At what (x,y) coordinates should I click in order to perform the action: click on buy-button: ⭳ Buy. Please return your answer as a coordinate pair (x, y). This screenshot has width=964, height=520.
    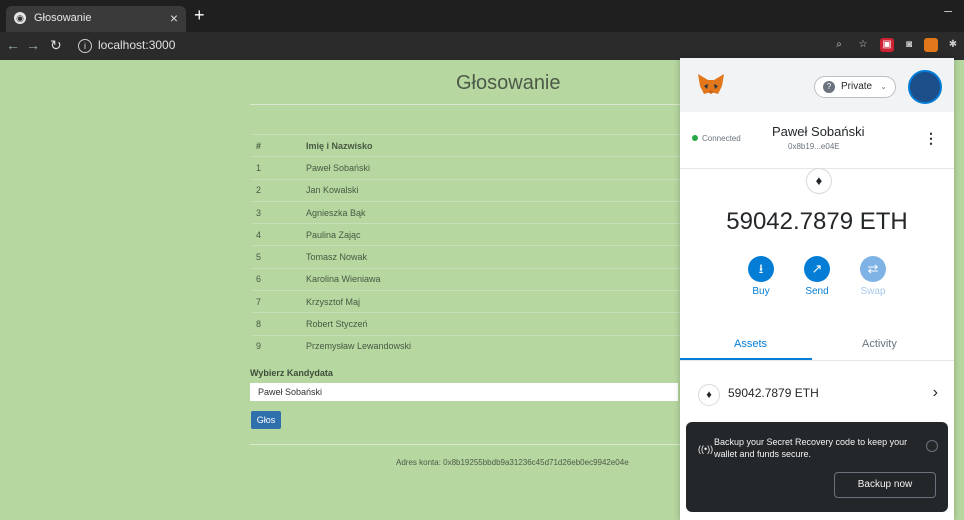
    Looking at the image, I should click on (761, 276).